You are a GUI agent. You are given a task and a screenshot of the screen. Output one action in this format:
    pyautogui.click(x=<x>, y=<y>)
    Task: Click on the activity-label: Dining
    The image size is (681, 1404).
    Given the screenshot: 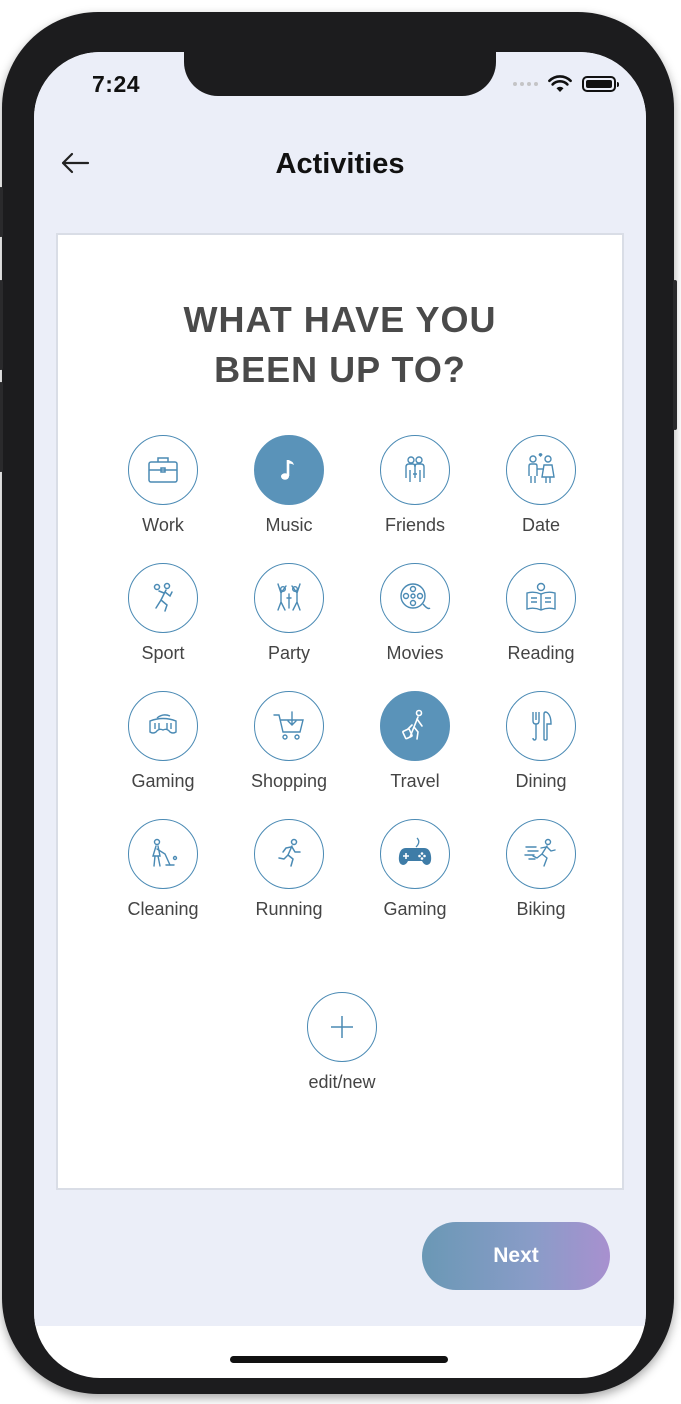 What is the action you would take?
    pyautogui.click(x=541, y=781)
    